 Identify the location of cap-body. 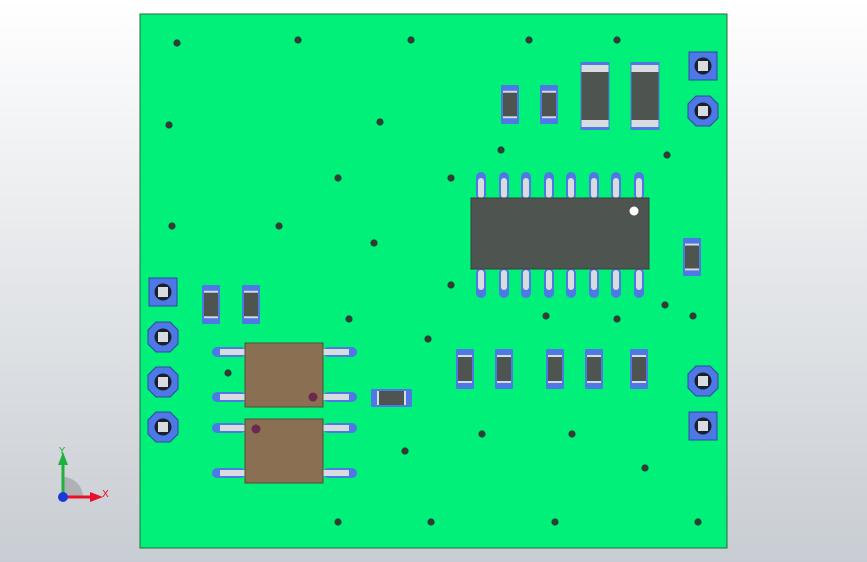
(645, 96).